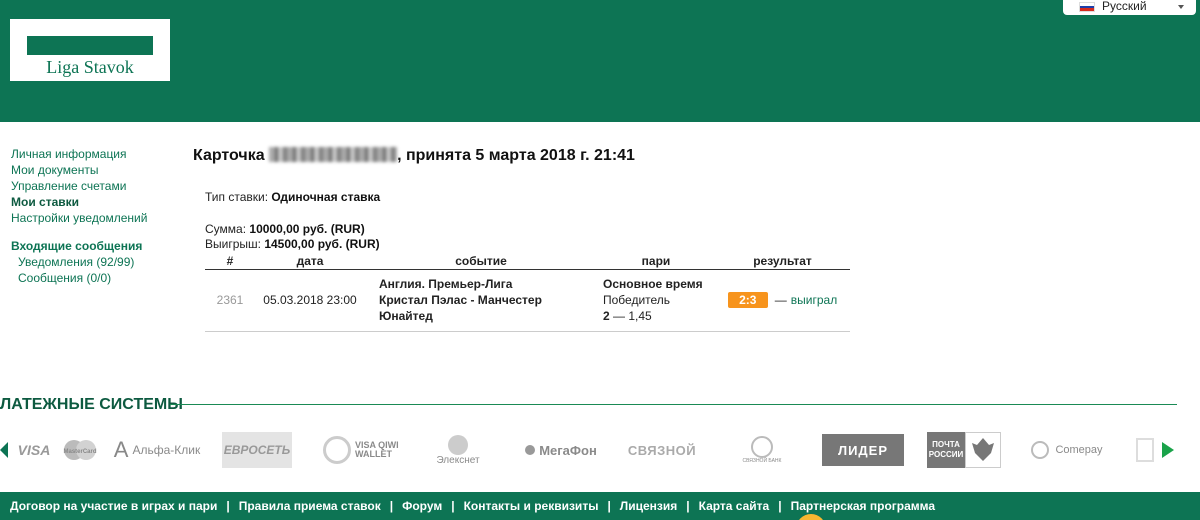  What do you see at coordinates (531, 506) in the screenshot?
I see `footer-link-contacts: Контакты и реквизиты` at bounding box center [531, 506].